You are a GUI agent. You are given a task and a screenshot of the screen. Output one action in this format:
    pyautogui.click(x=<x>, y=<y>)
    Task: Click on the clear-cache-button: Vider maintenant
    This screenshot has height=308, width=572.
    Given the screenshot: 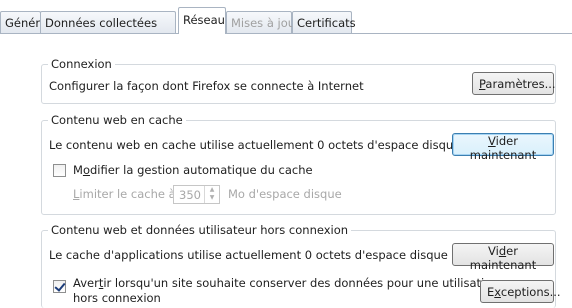 What is the action you would take?
    pyautogui.click(x=503, y=147)
    